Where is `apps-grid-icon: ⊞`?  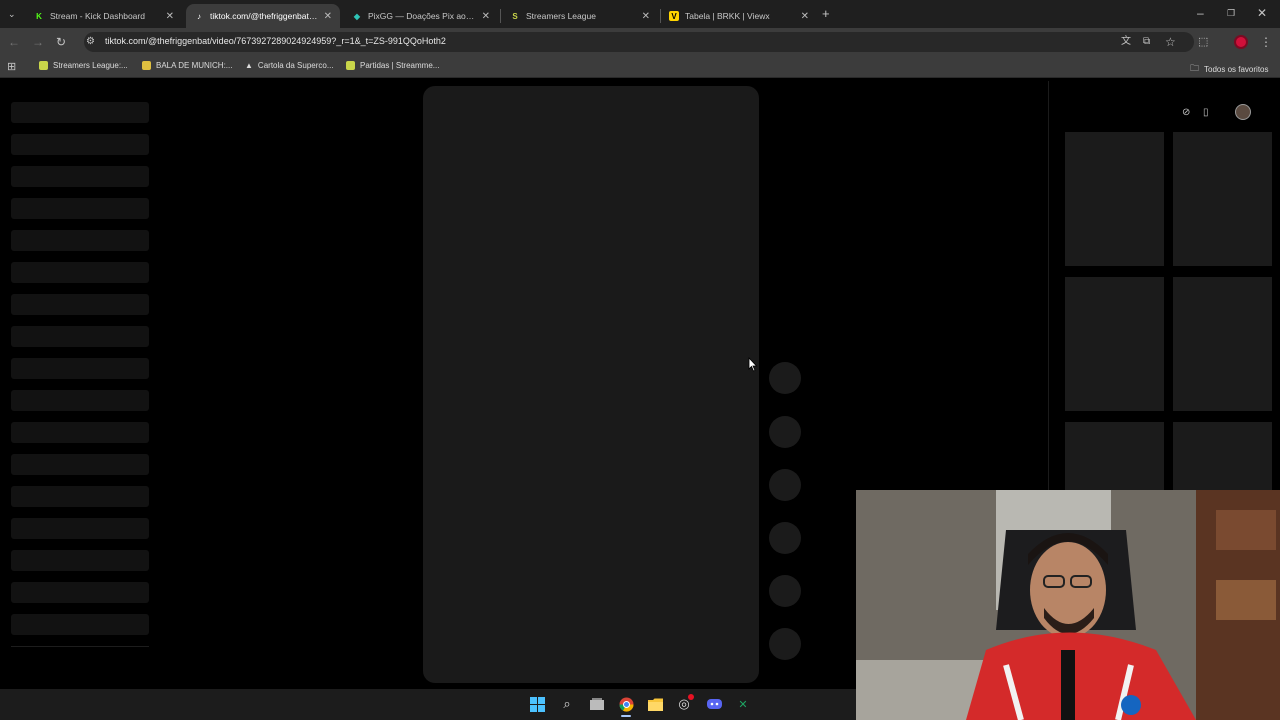 apps-grid-icon: ⊞ is located at coordinates (11, 67).